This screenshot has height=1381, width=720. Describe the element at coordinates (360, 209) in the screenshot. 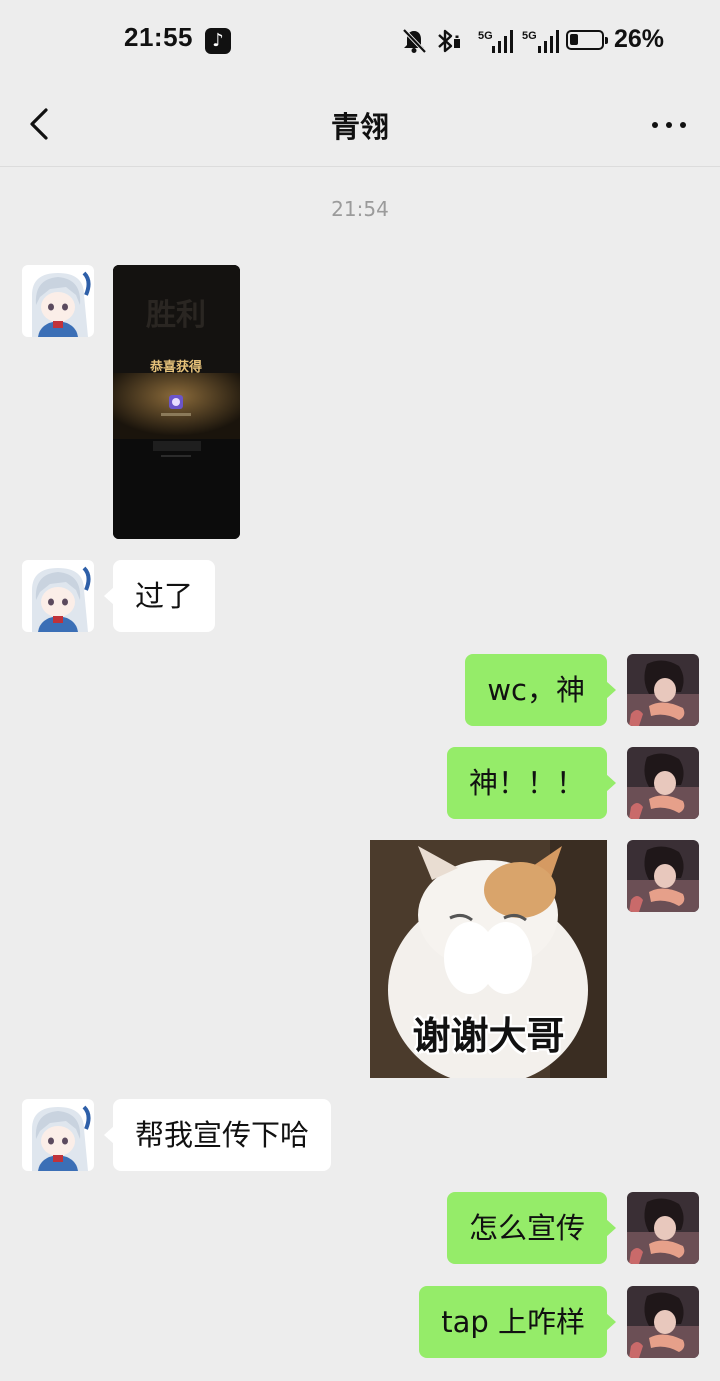

I see `message-timestamp: 21:54` at that location.